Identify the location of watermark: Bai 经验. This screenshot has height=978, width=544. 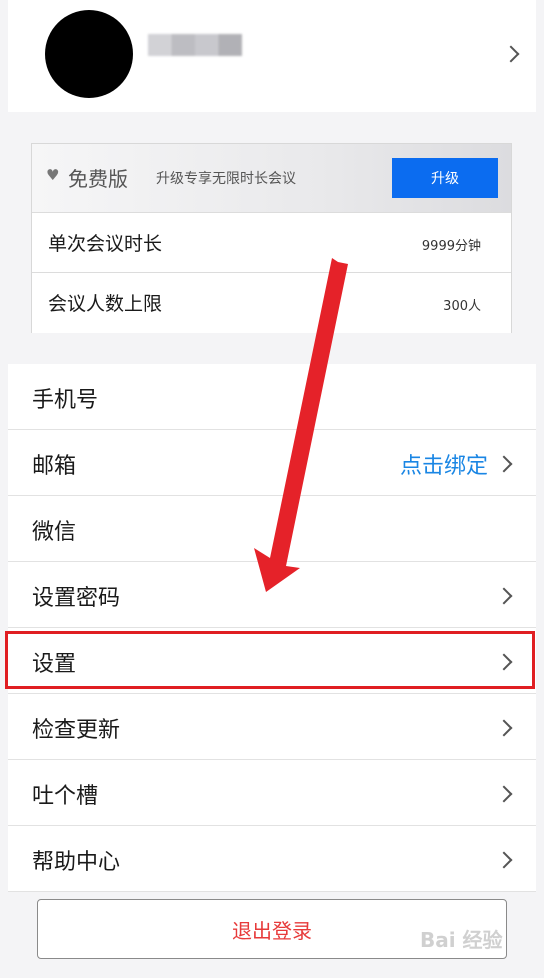
(461, 940).